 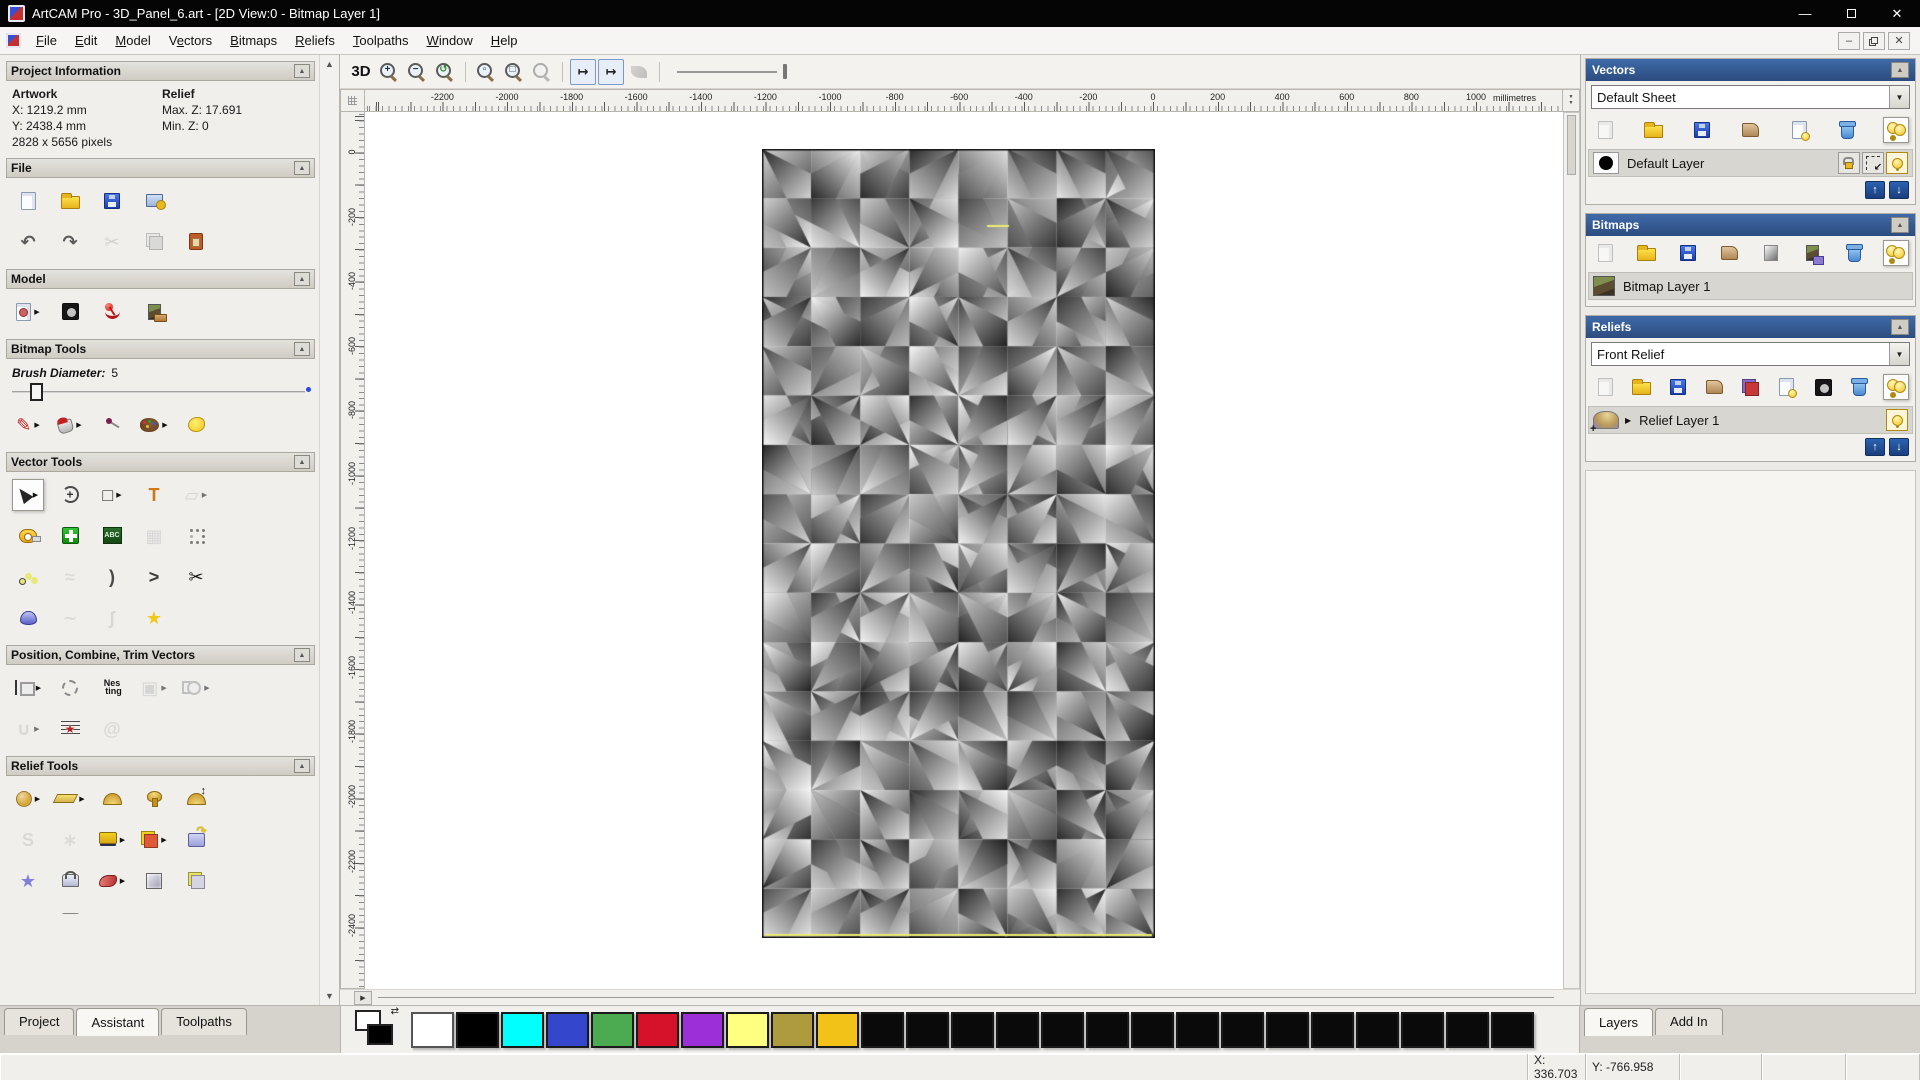 What do you see at coordinates (112, 688) in the screenshot?
I see `nesting: Nes ting` at bounding box center [112, 688].